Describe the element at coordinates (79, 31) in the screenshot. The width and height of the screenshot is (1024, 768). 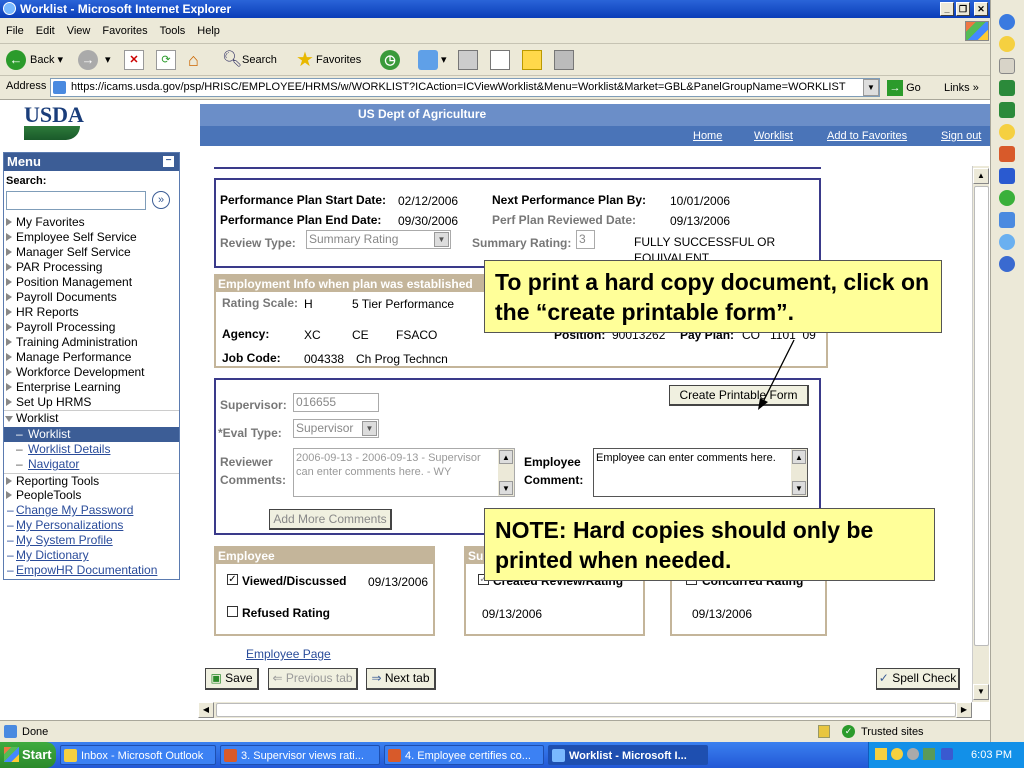
I see `menu-view: View` at that location.